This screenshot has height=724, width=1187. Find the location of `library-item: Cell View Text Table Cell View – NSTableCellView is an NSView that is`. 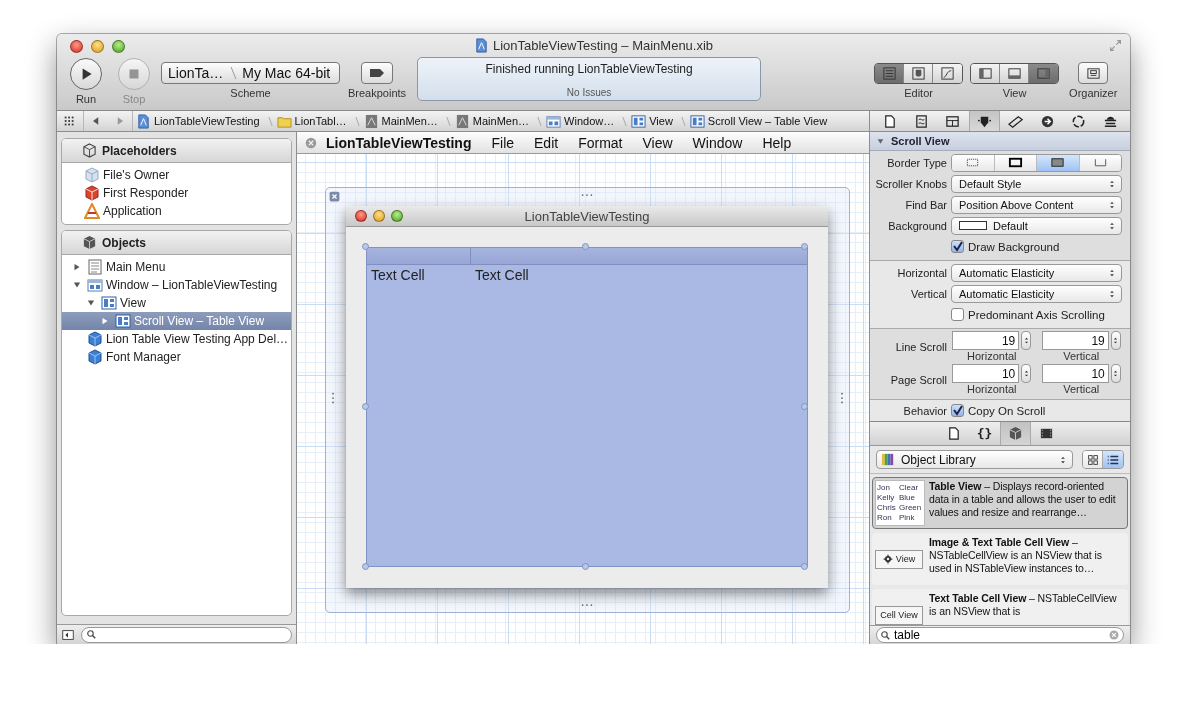

library-item: Cell View Text Table Cell View – NSTableCellView is an NSView that is is located at coordinates (1000, 607).